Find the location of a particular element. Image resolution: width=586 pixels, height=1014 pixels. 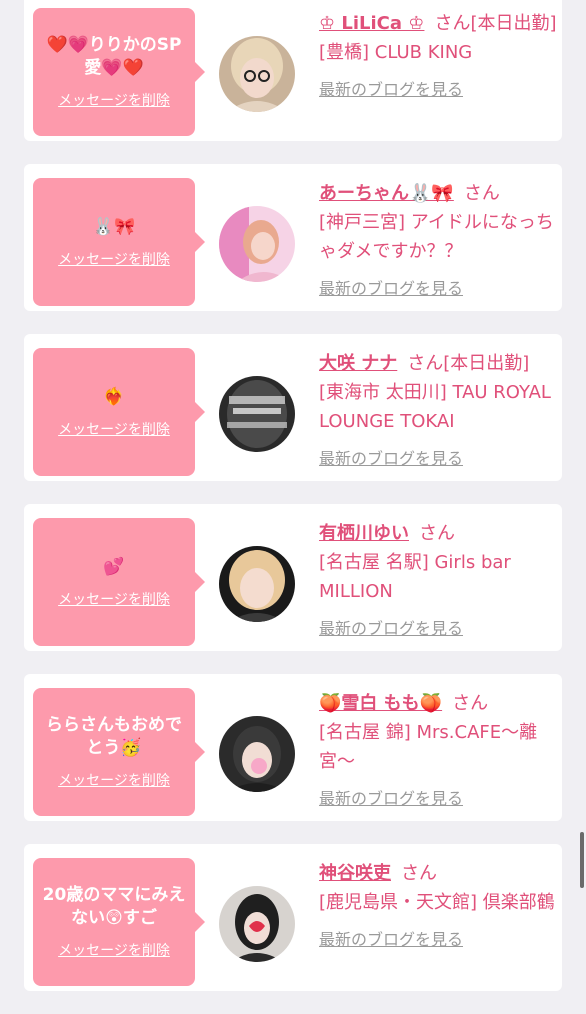

girl-name-link: 有栖川ゆい is located at coordinates (364, 533).